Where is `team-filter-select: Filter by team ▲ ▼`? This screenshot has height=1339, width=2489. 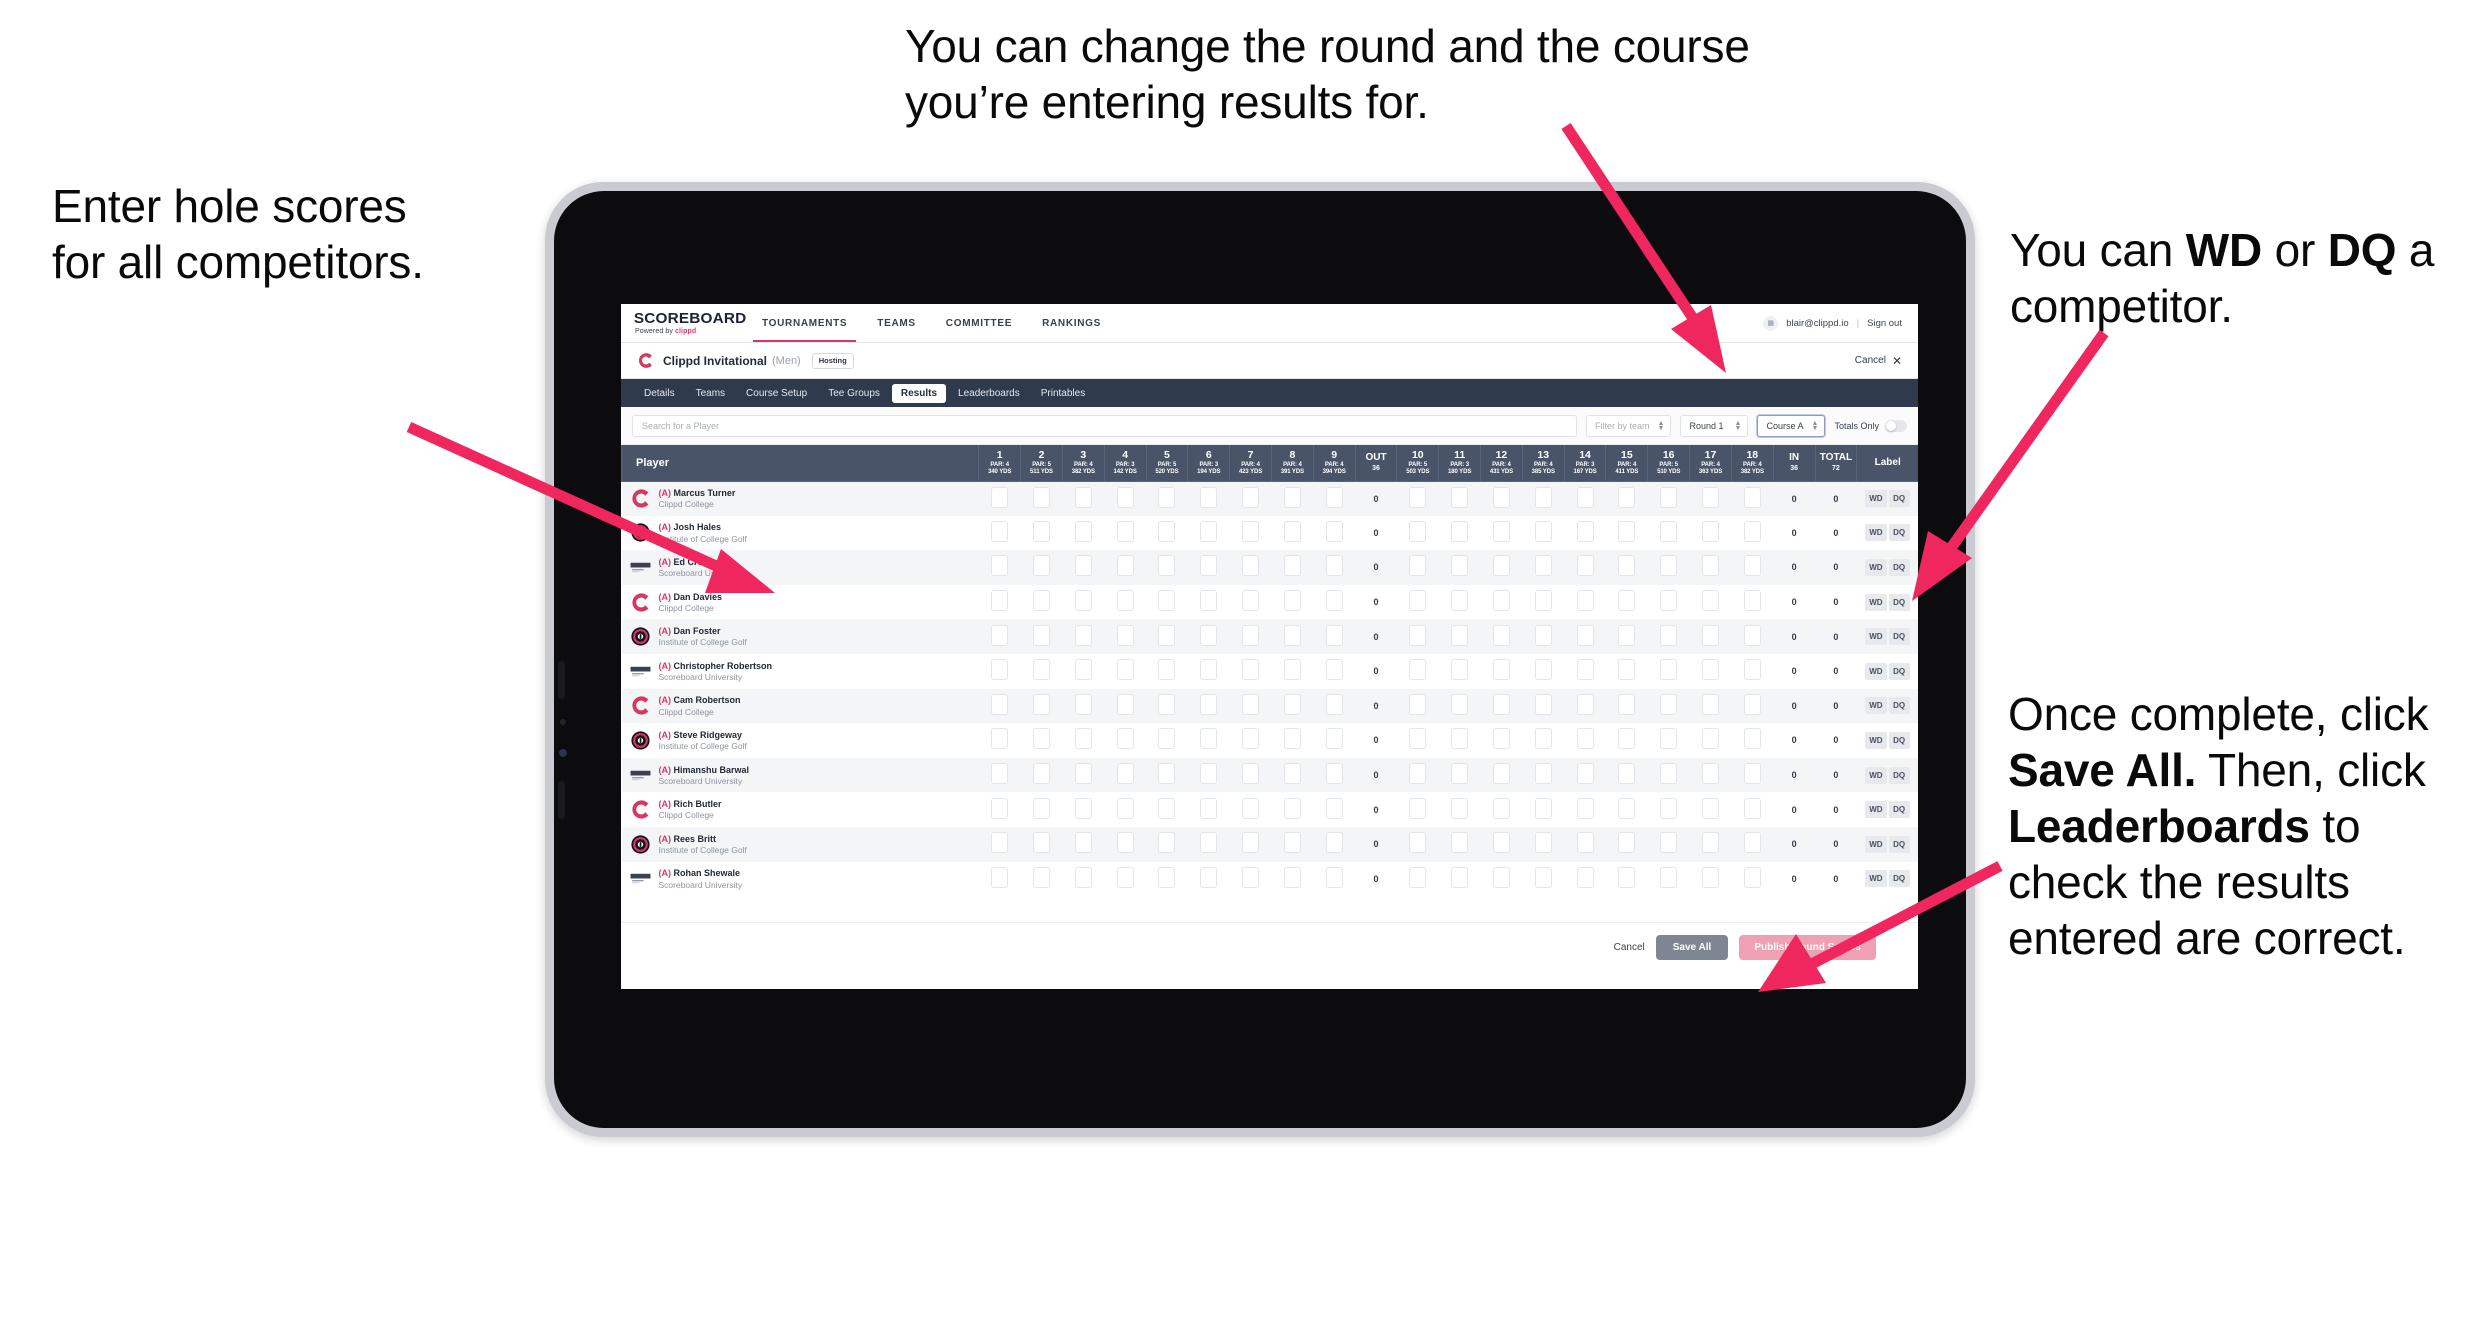
team-filter-select: Filter by team ▲ ▼ is located at coordinates (1629, 425).